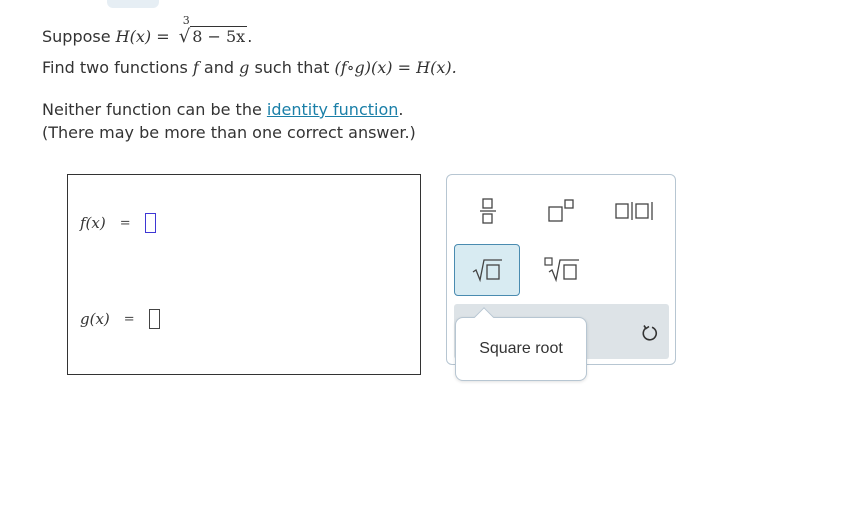  What do you see at coordinates (133, 4) in the screenshot?
I see `top-tab-decoration` at bounding box center [133, 4].